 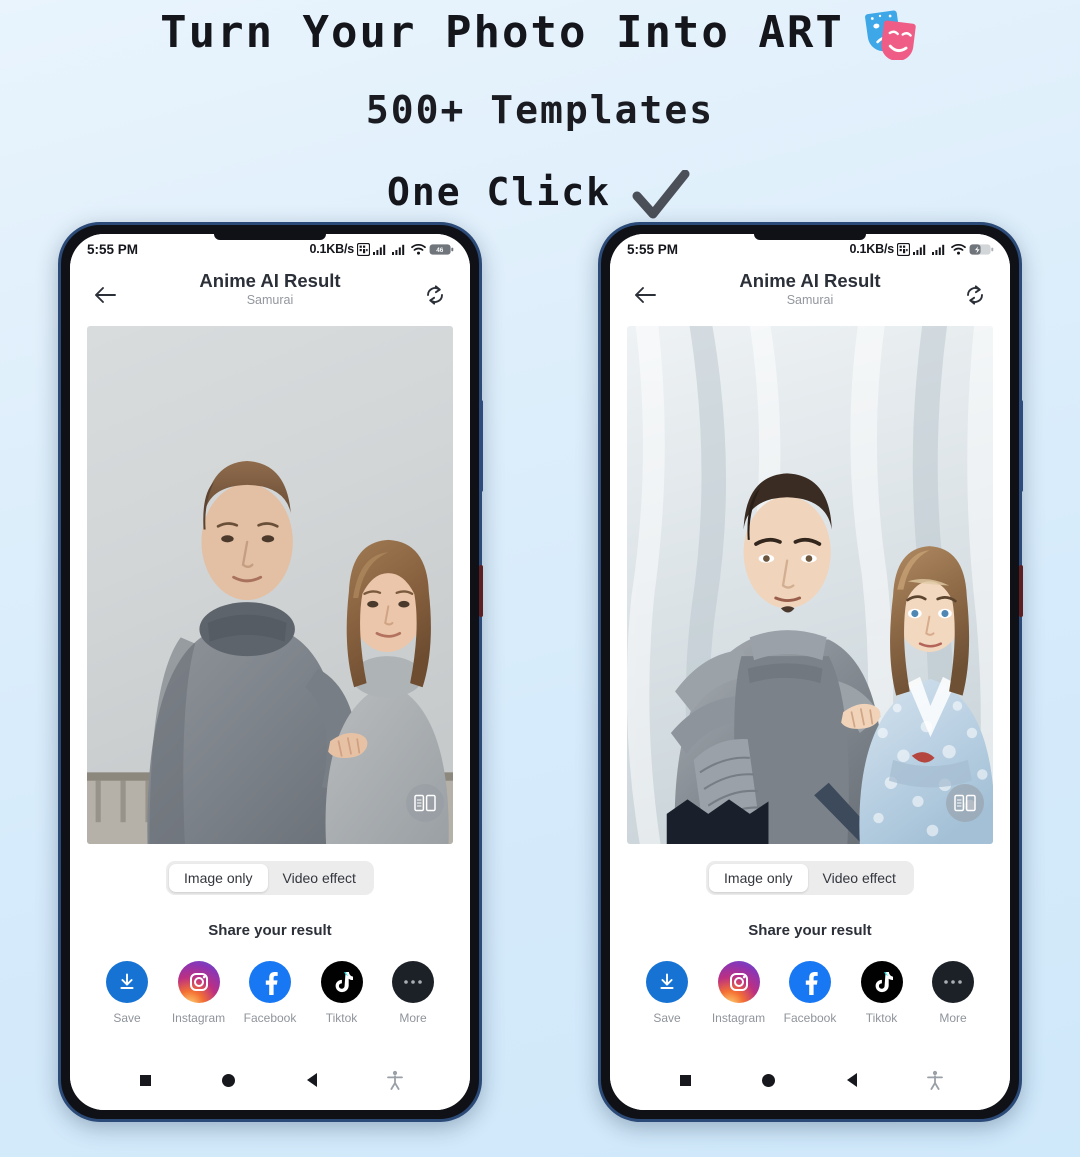 I want to click on promo-headline-2: 500+ Templates, so click(x=540, y=110).